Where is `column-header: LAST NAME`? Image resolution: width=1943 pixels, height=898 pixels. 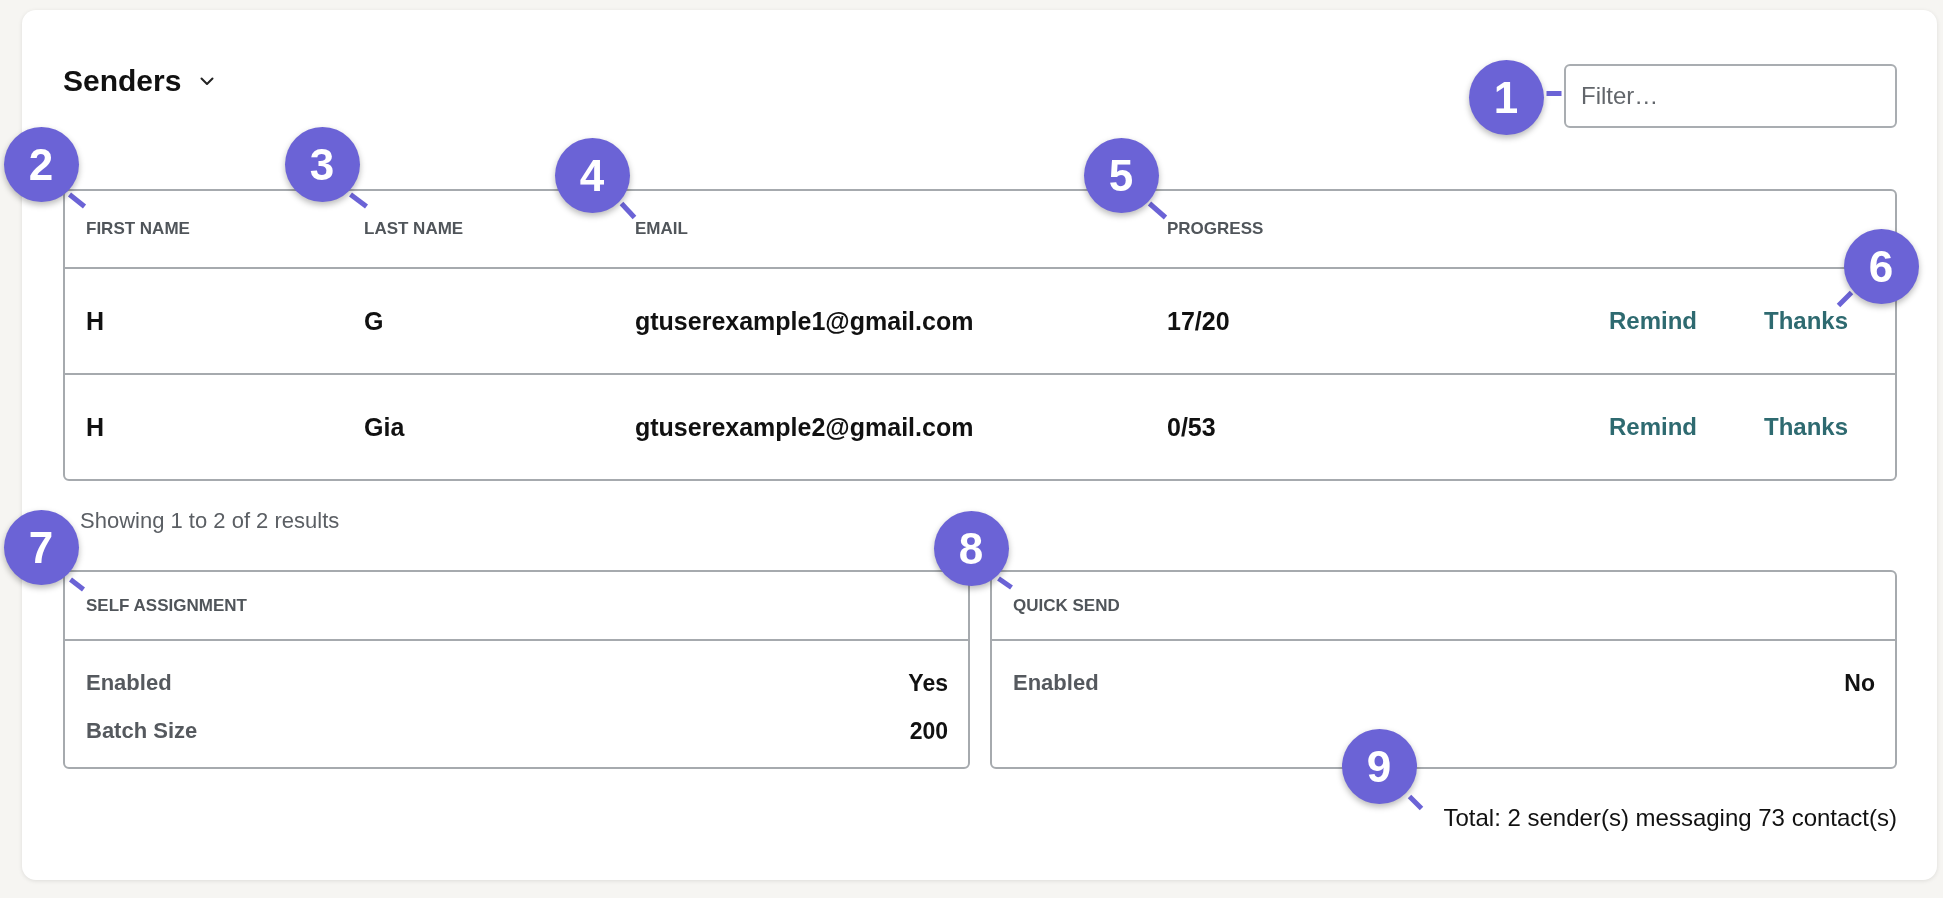 column-header: LAST NAME is located at coordinates (414, 229).